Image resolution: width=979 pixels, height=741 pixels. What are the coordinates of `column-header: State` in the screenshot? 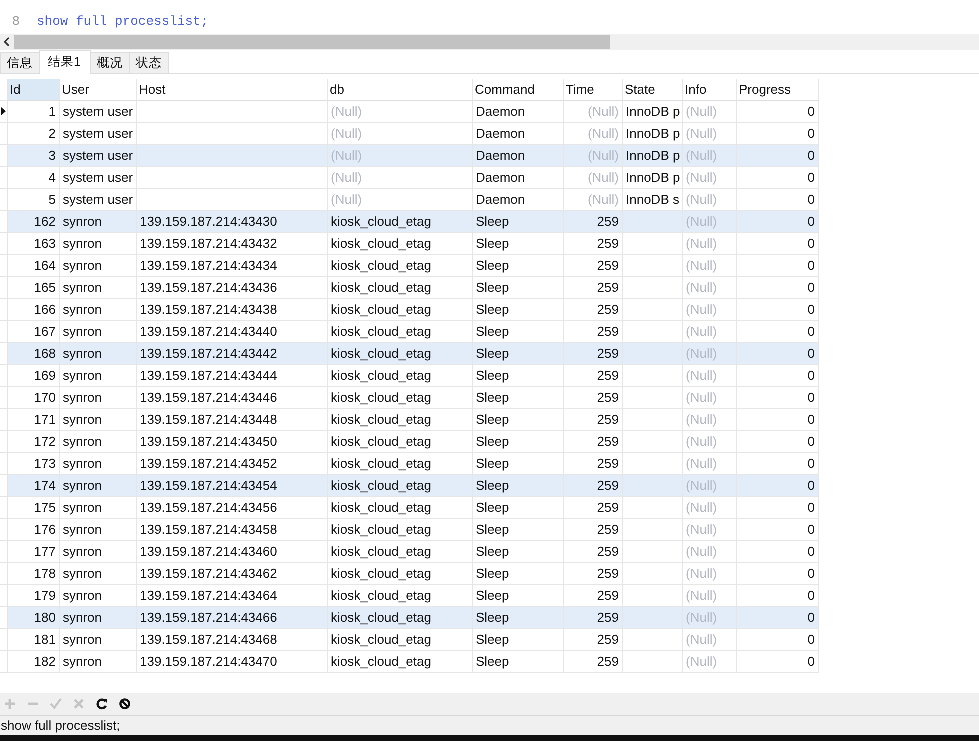 It's located at (653, 90).